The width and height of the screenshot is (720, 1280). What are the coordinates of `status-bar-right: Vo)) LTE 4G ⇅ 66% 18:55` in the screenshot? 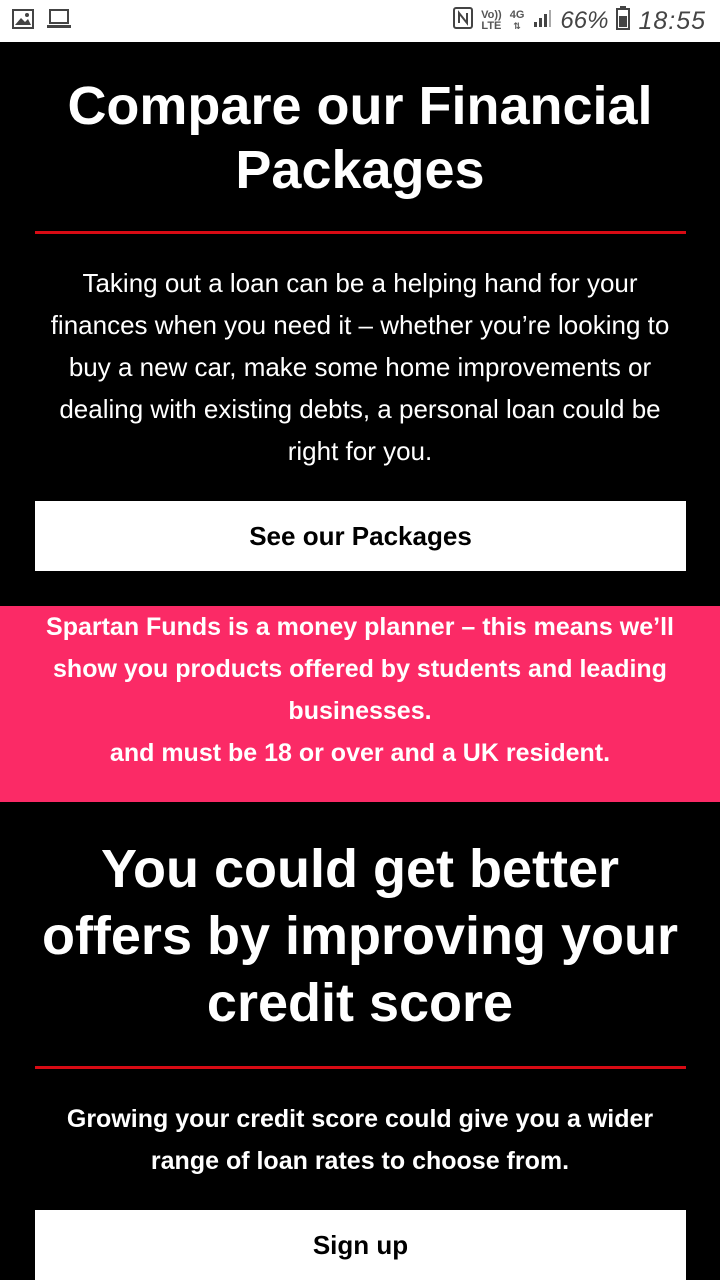 It's located at (579, 21).